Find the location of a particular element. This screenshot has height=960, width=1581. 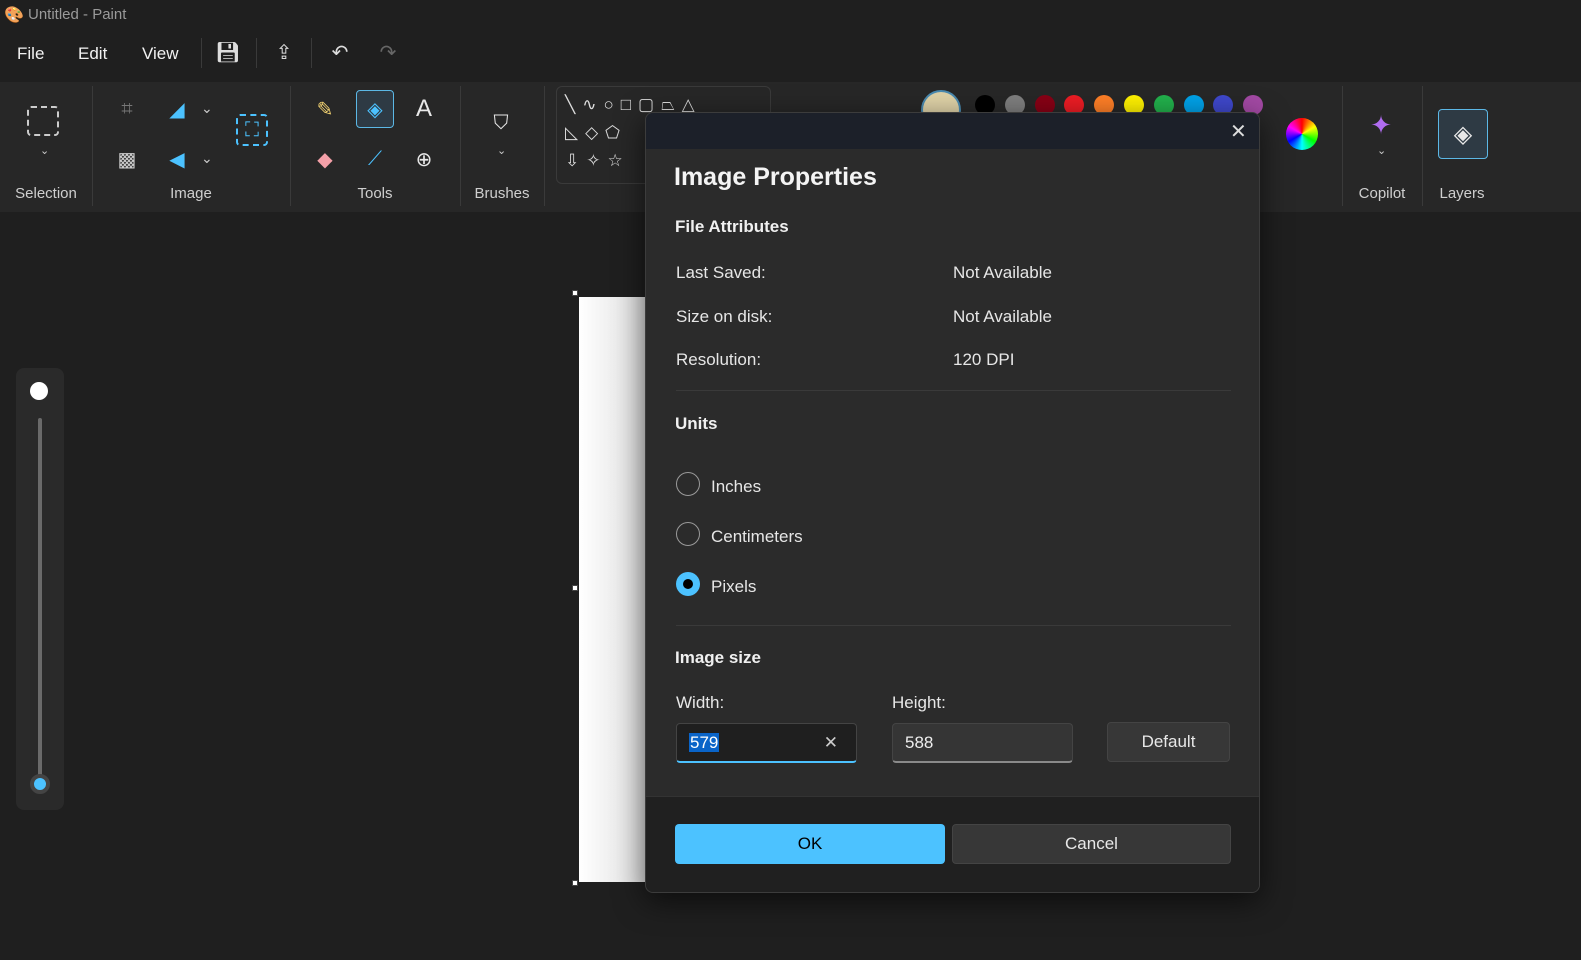

height-label: Height: is located at coordinates (919, 702).